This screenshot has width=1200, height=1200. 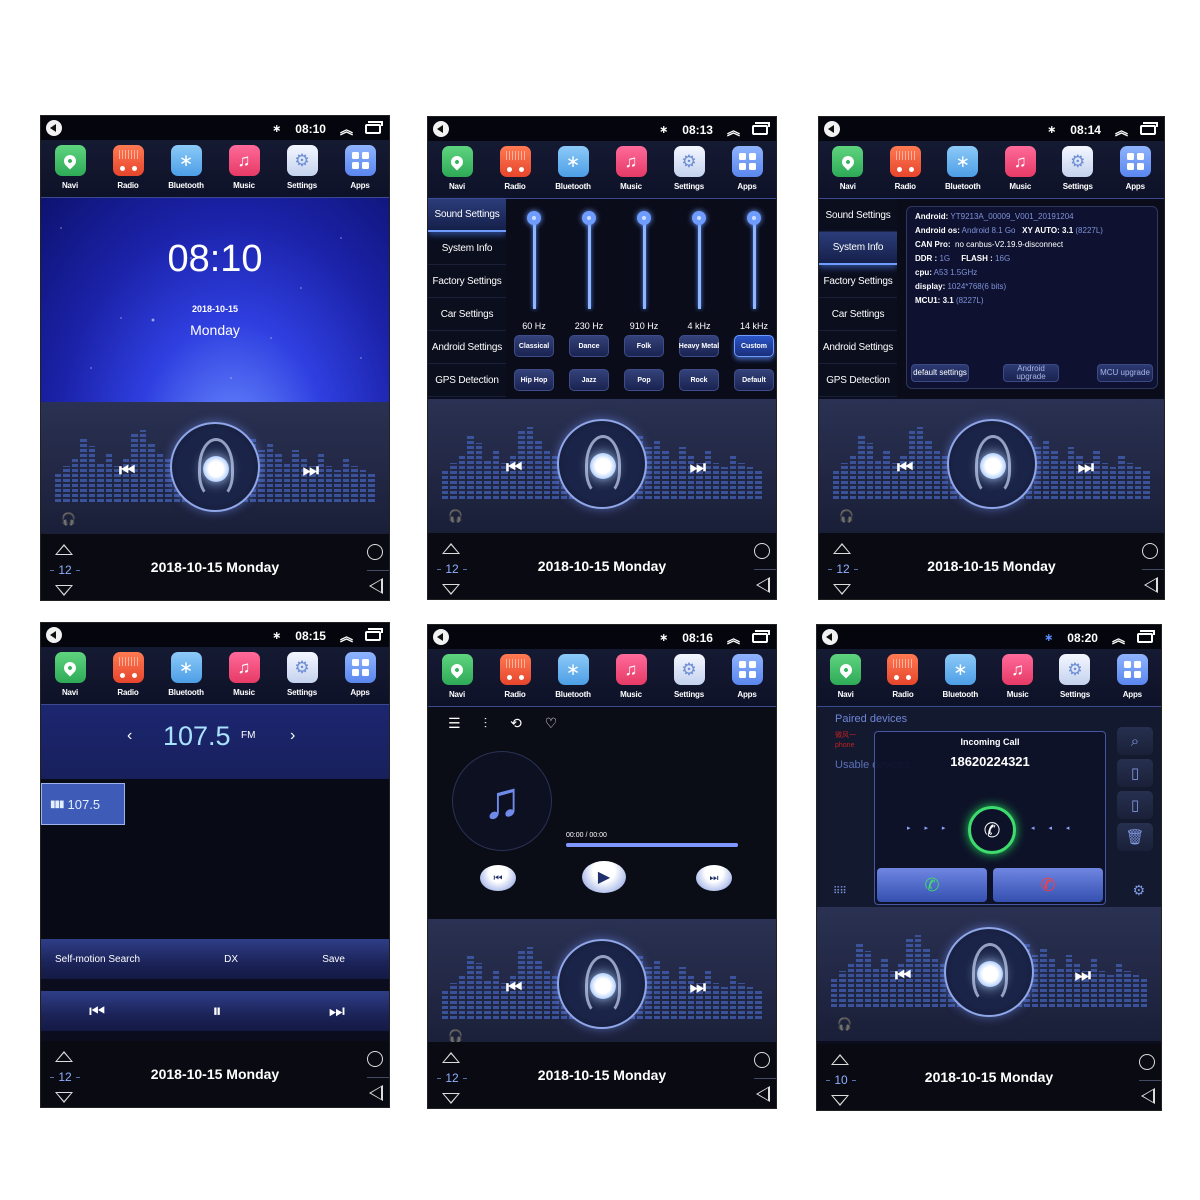 I want to click on mcu-upgrade-button: MCU upgrade, so click(x=1125, y=373).